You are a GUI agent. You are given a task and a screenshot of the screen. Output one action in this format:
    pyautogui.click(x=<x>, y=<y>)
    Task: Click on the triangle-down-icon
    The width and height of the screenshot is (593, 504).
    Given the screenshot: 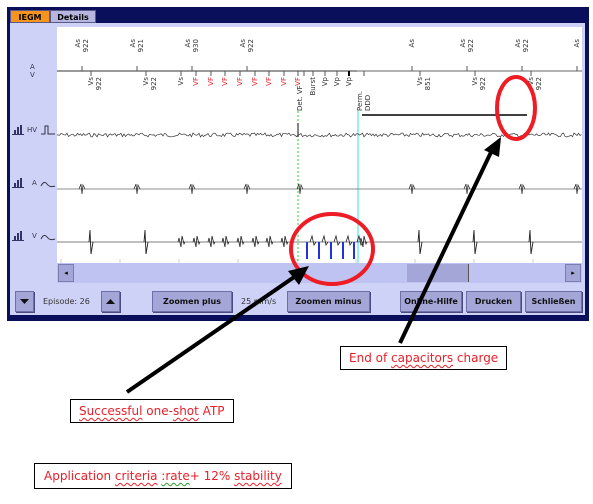 What is the action you would take?
    pyautogui.click(x=24, y=301)
    